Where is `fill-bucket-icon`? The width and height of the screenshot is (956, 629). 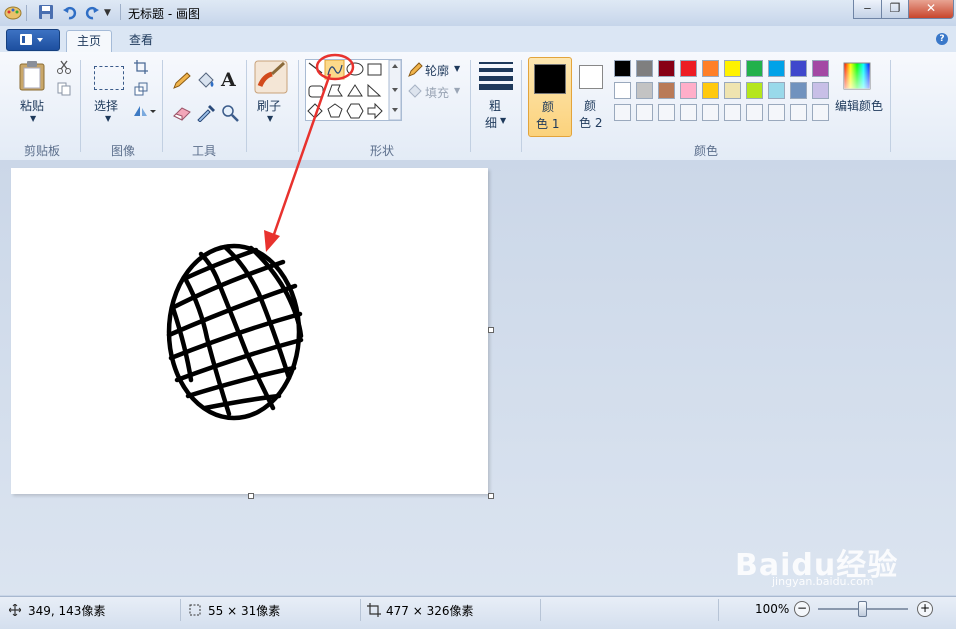
fill-bucket-icon is located at coordinates (206, 81).